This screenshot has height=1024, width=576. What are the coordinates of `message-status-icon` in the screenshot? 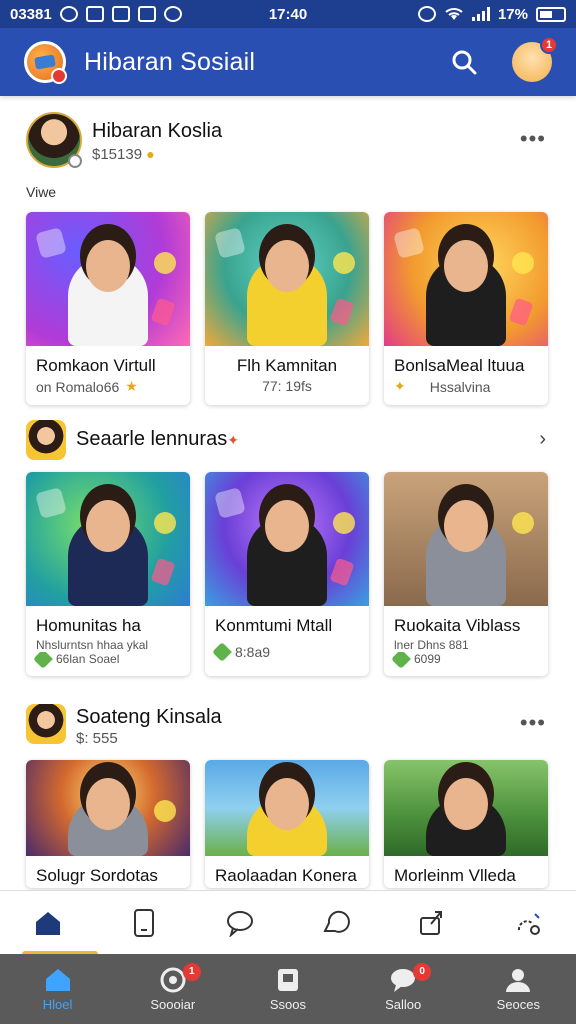 It's located at (94, 14).